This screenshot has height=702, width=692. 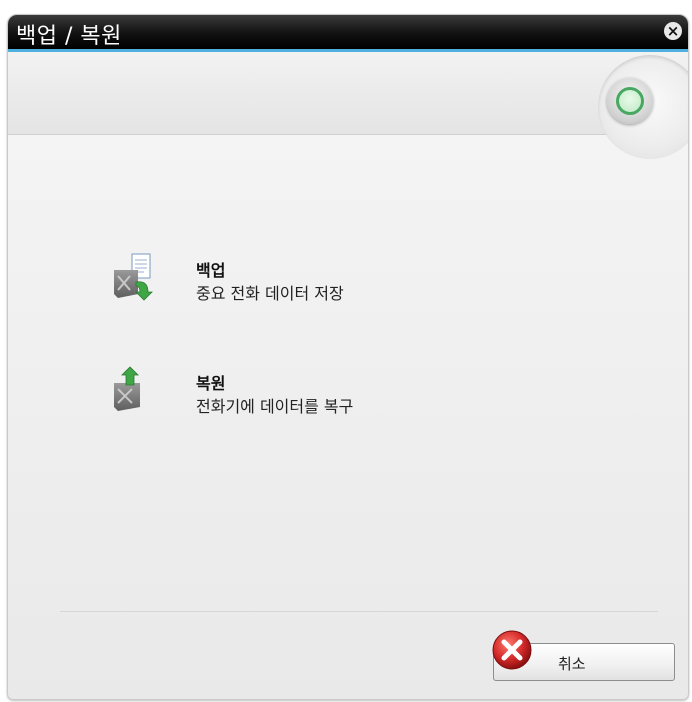 I want to click on backup-option: 백업 중요 전화 데이터 저장, so click(x=268, y=284).